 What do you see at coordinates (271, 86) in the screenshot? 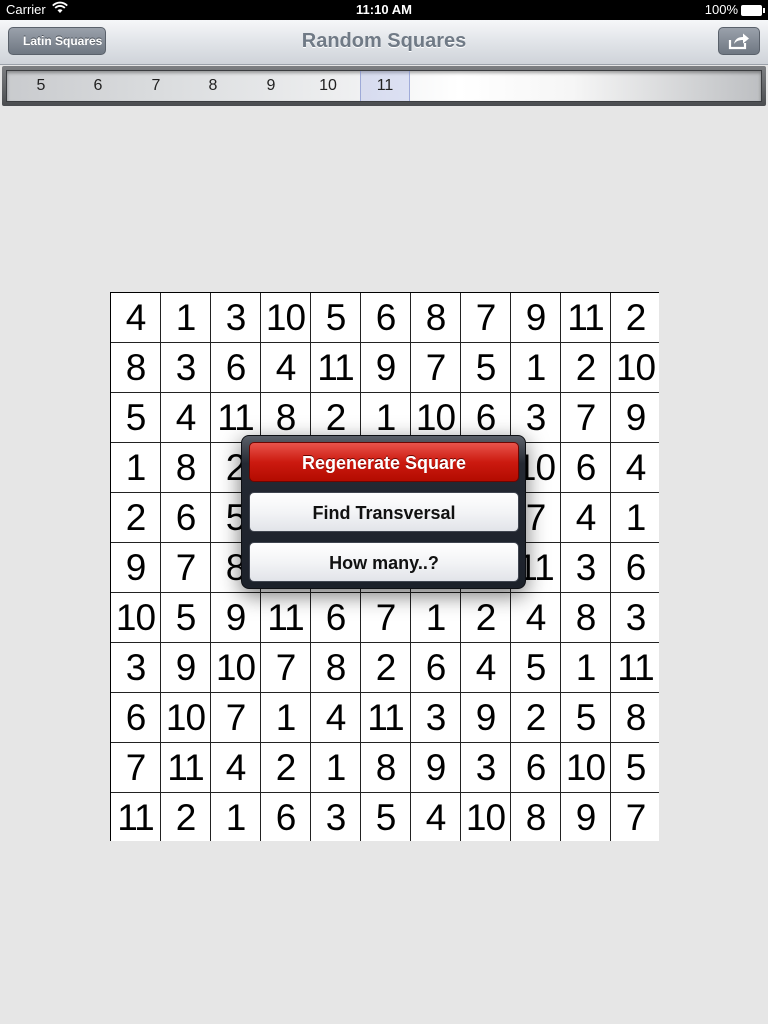
I see `size-option-9: 9` at bounding box center [271, 86].